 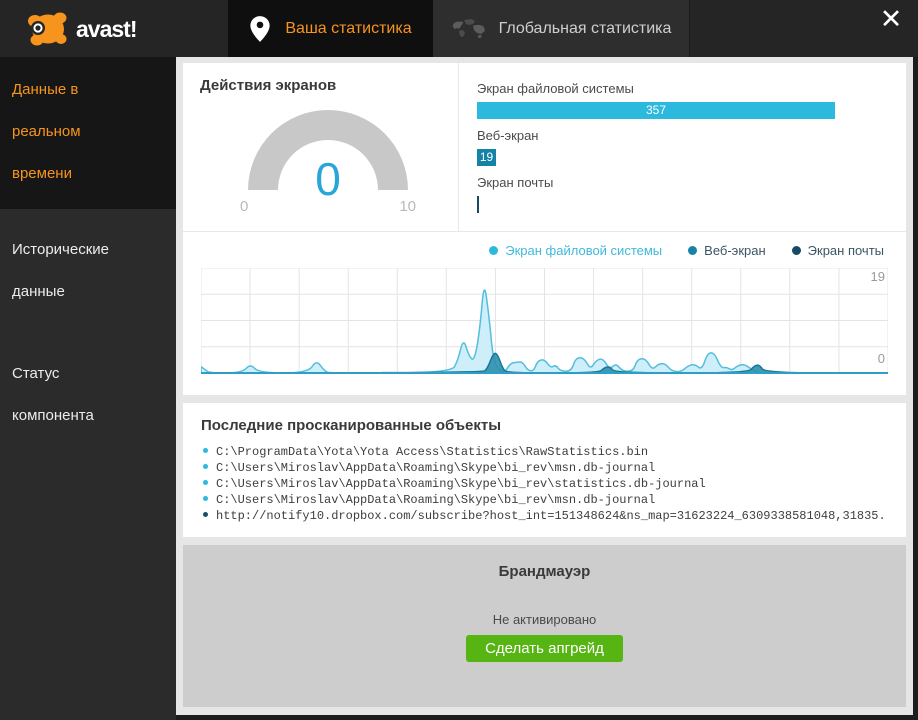 What do you see at coordinates (845, 250) in the screenshot?
I see `legend-label: Экран почты` at bounding box center [845, 250].